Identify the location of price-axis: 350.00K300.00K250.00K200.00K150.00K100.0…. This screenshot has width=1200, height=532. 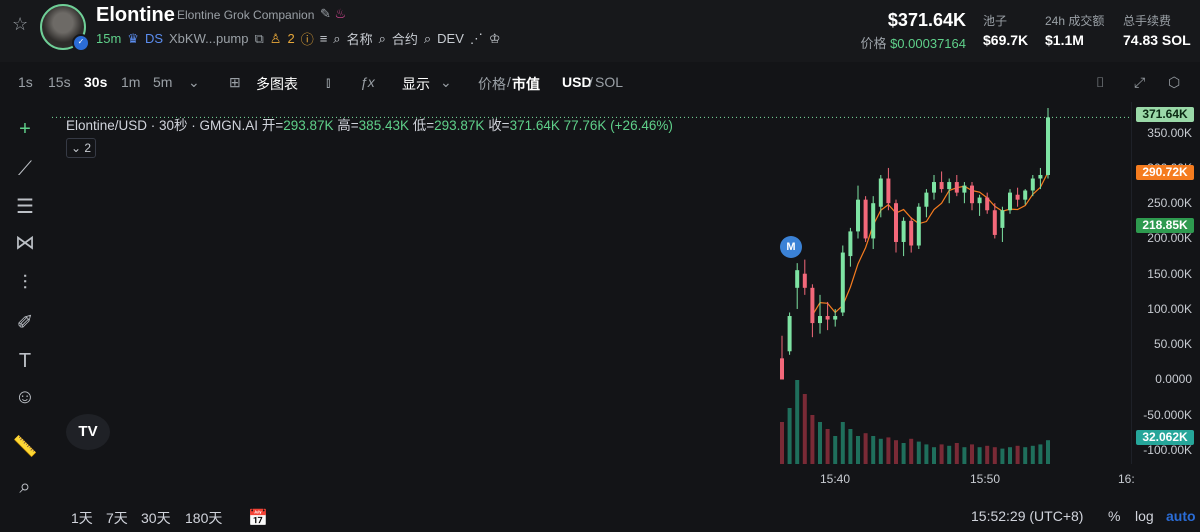
(1167, 283).